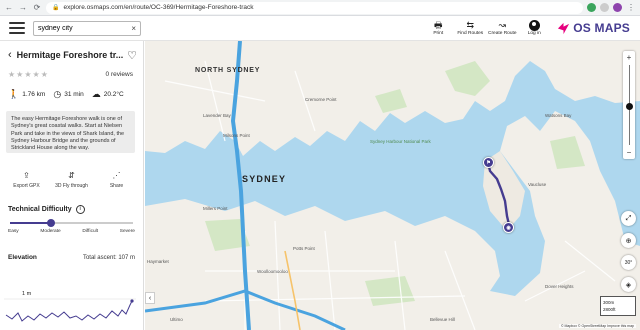  I want to click on crosshair-icon: ⊕, so click(628, 241).